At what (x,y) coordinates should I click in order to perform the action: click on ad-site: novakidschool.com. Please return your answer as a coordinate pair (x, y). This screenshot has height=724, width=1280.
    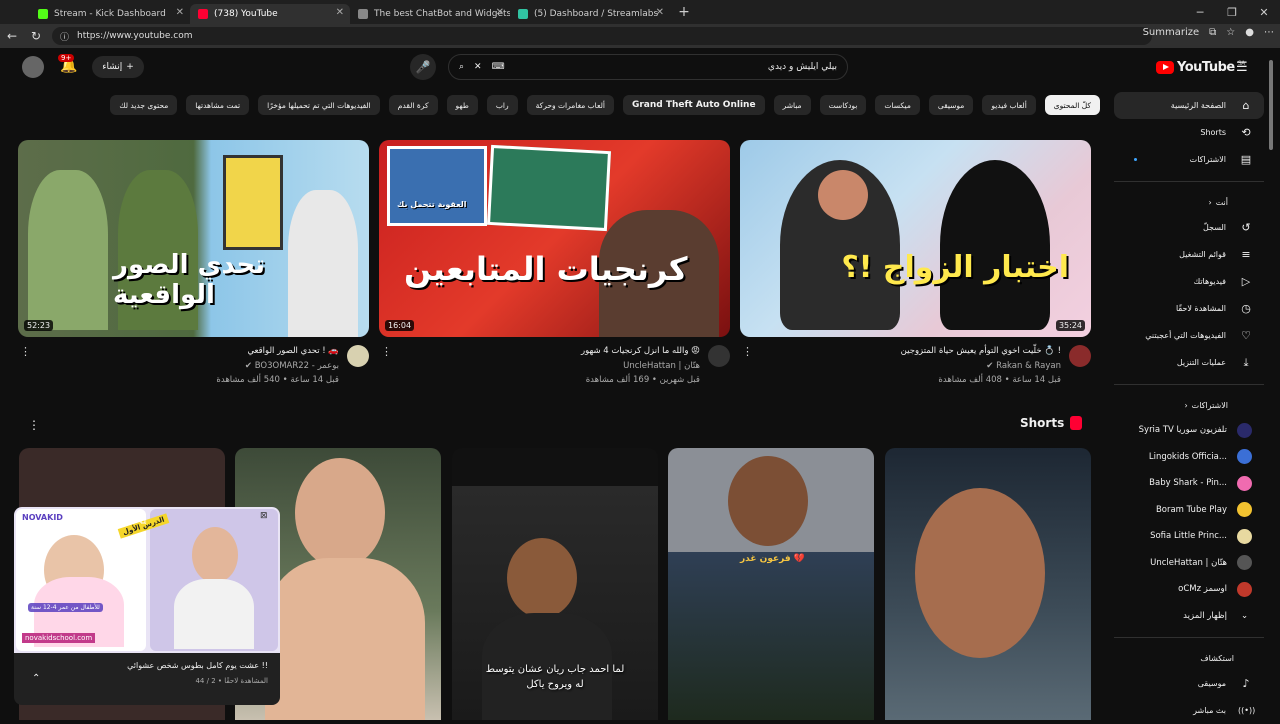
    Looking at the image, I should click on (59, 638).